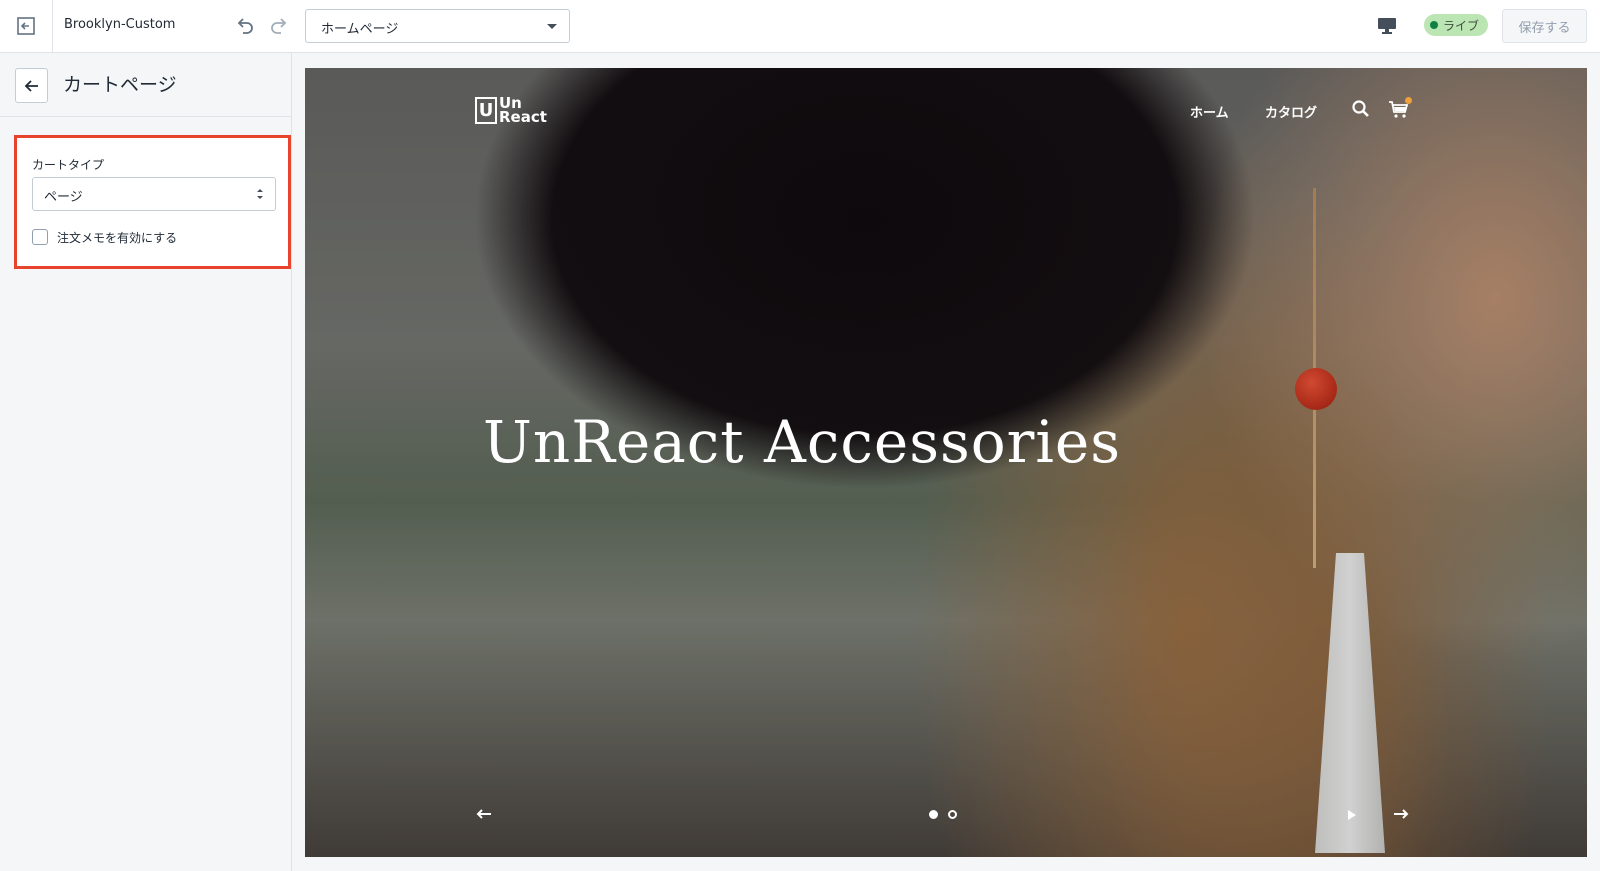 This screenshot has width=1600, height=871. I want to click on hero-title: UnReact Accessories, so click(802, 442).